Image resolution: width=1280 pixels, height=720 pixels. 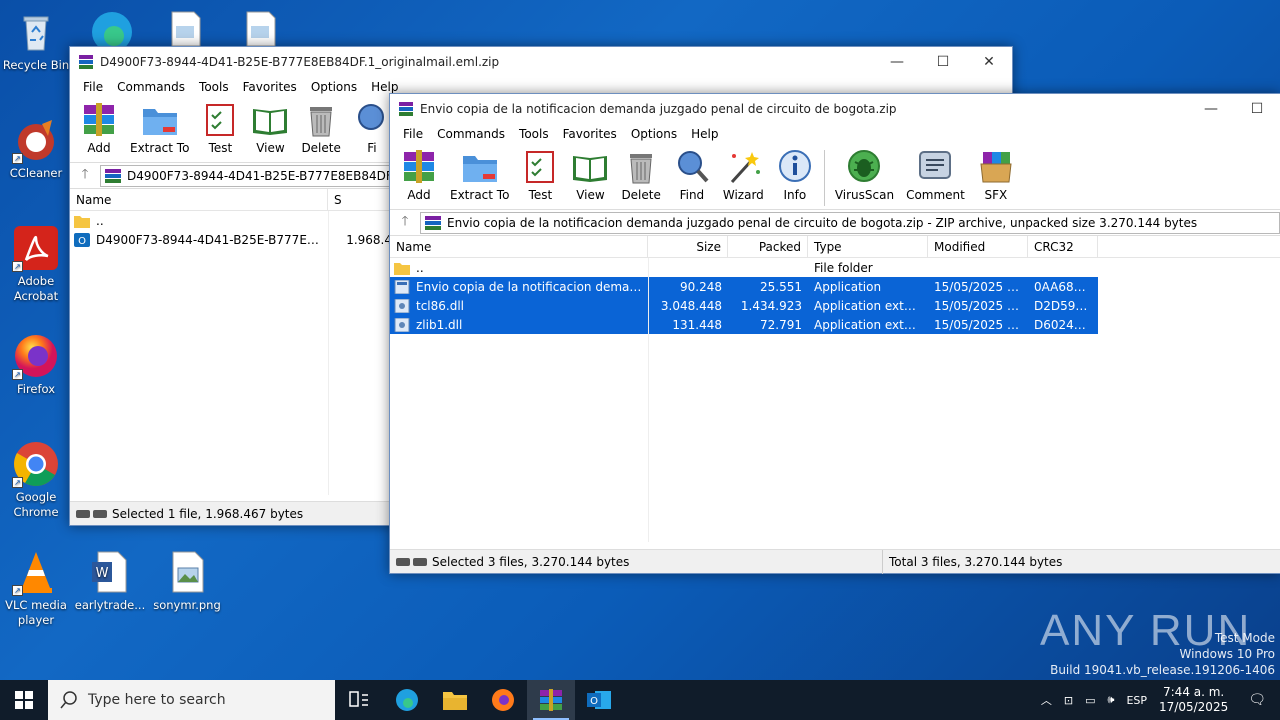 What do you see at coordinates (112, 29) in the screenshot?
I see `edge-desktop-icon` at bounding box center [112, 29].